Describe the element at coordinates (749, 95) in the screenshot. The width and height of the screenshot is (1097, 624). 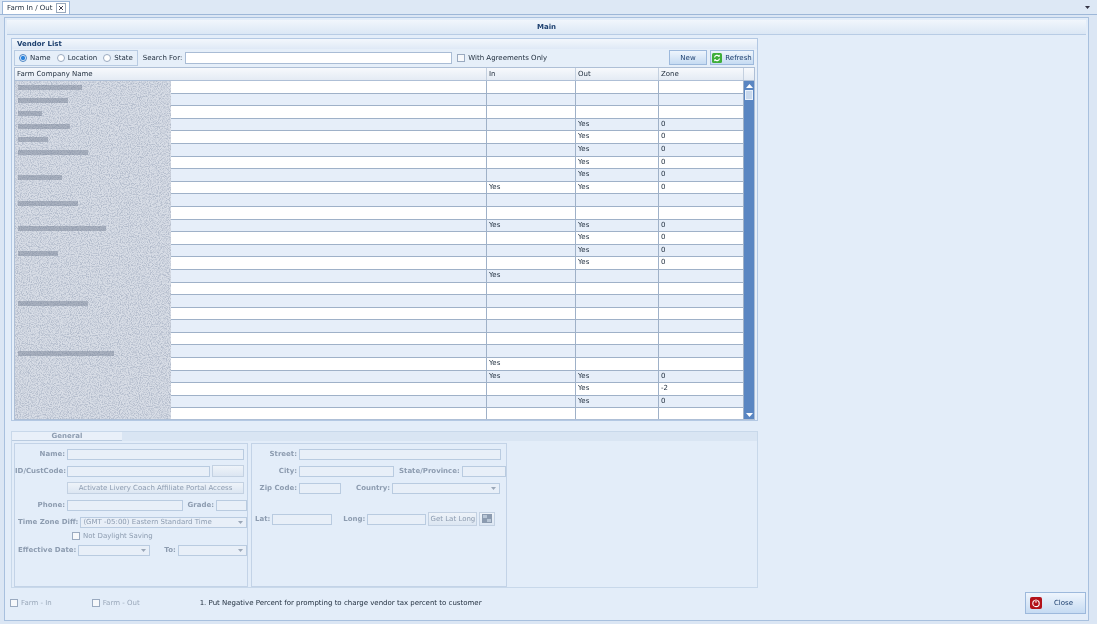
I see `scrollbar-thumb` at that location.